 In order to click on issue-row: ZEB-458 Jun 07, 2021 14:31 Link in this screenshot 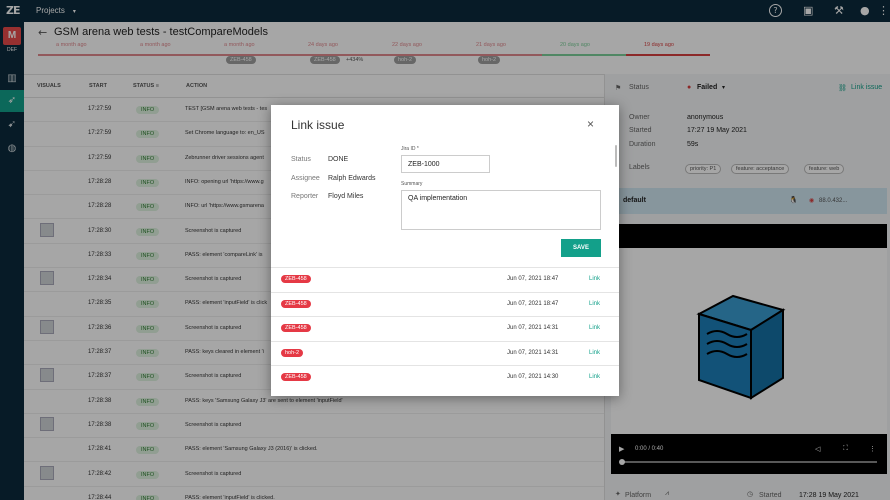, I will do `click(445, 328)`.